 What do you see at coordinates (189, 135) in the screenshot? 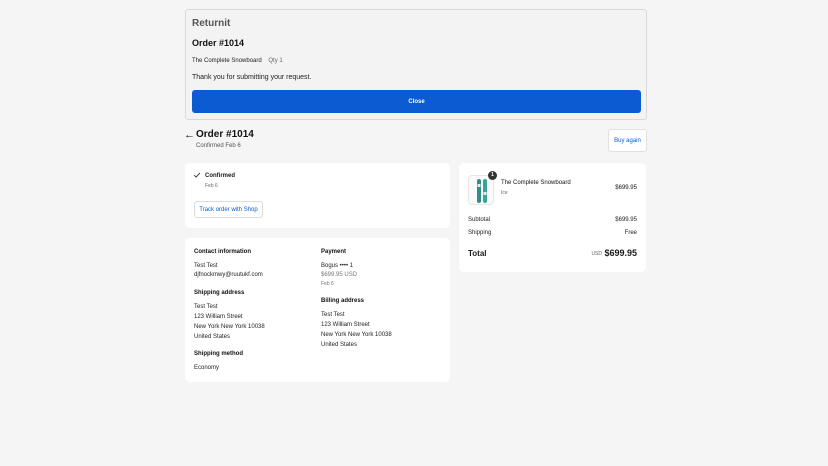
I see `back-arrow-icon: ←` at bounding box center [189, 135].